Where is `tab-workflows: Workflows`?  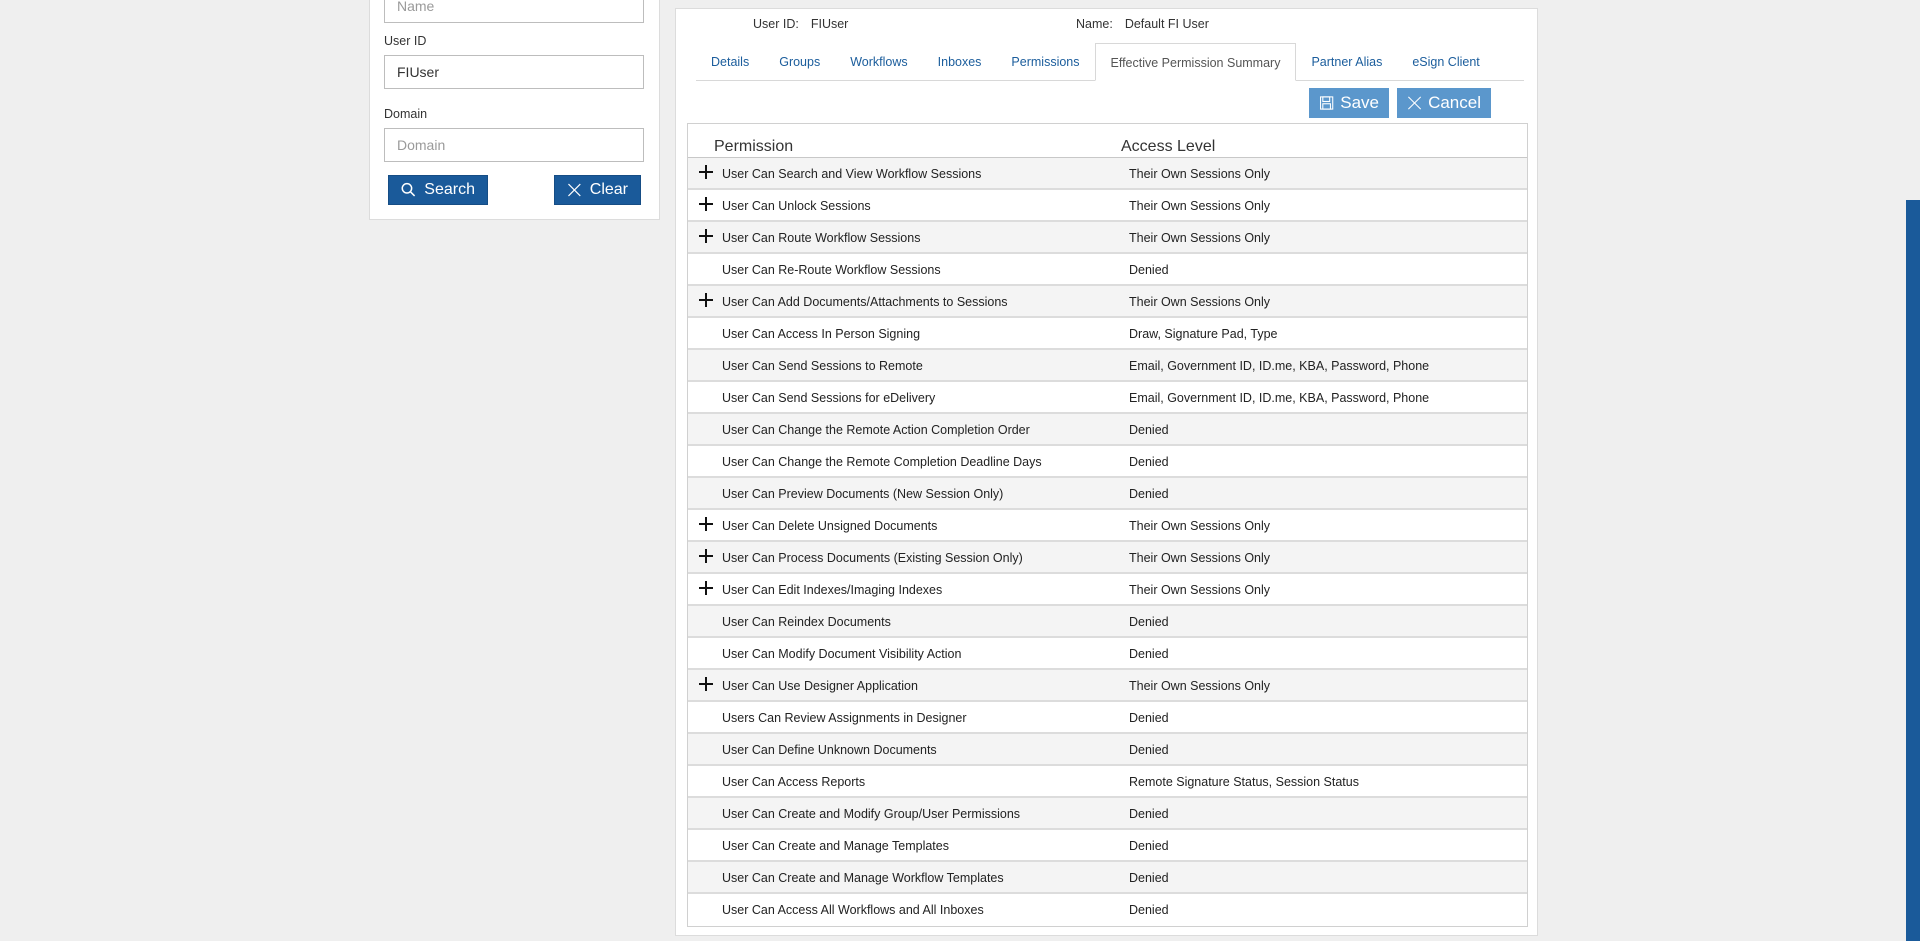
tab-workflows: Workflows is located at coordinates (878, 61).